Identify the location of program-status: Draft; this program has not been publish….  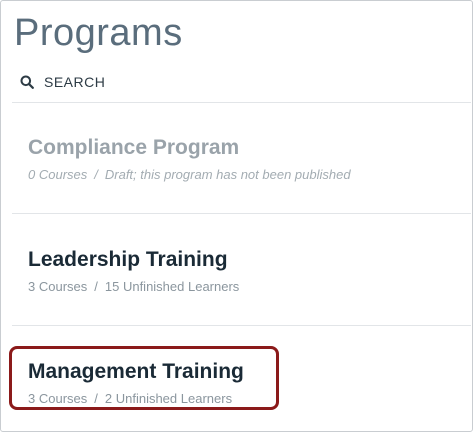
(227, 174).